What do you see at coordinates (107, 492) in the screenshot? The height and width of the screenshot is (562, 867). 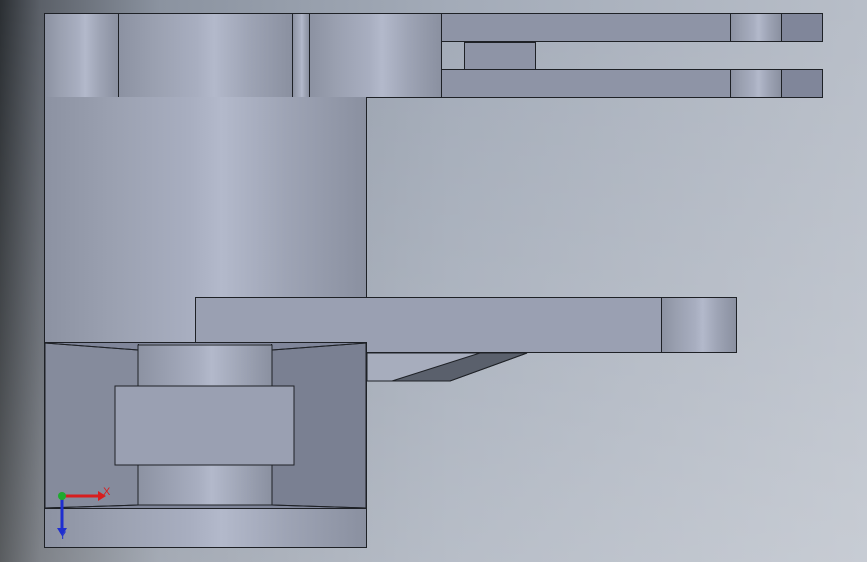 I see `x-axis-label: X` at bounding box center [107, 492].